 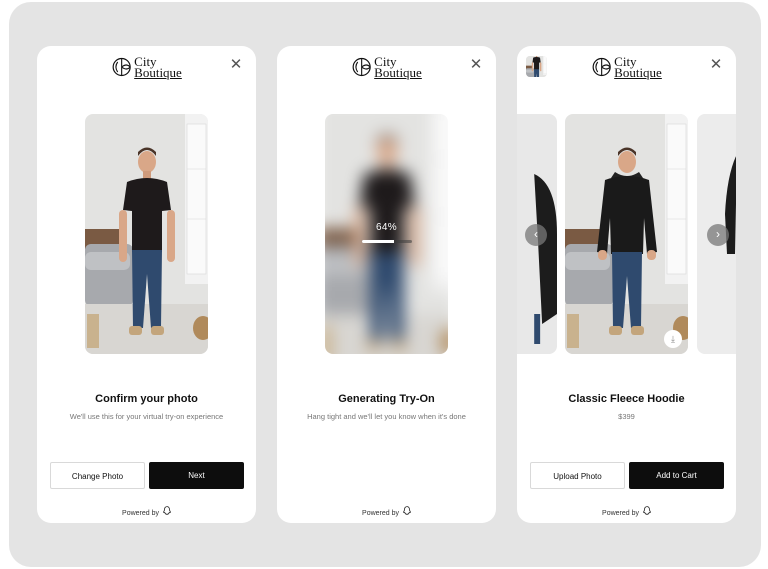 I want to click on carousel-next-button: ›, so click(x=718, y=235).